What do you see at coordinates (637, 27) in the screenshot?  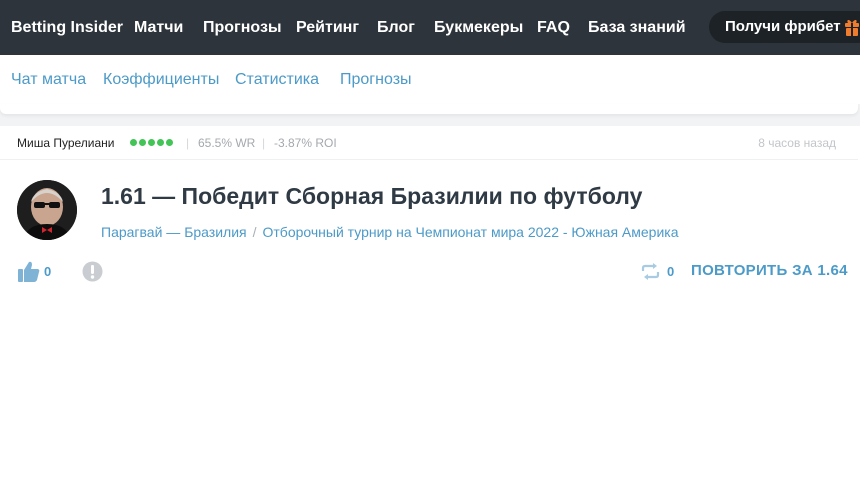 I see `nav-item-knowledge-base: База знаний` at bounding box center [637, 27].